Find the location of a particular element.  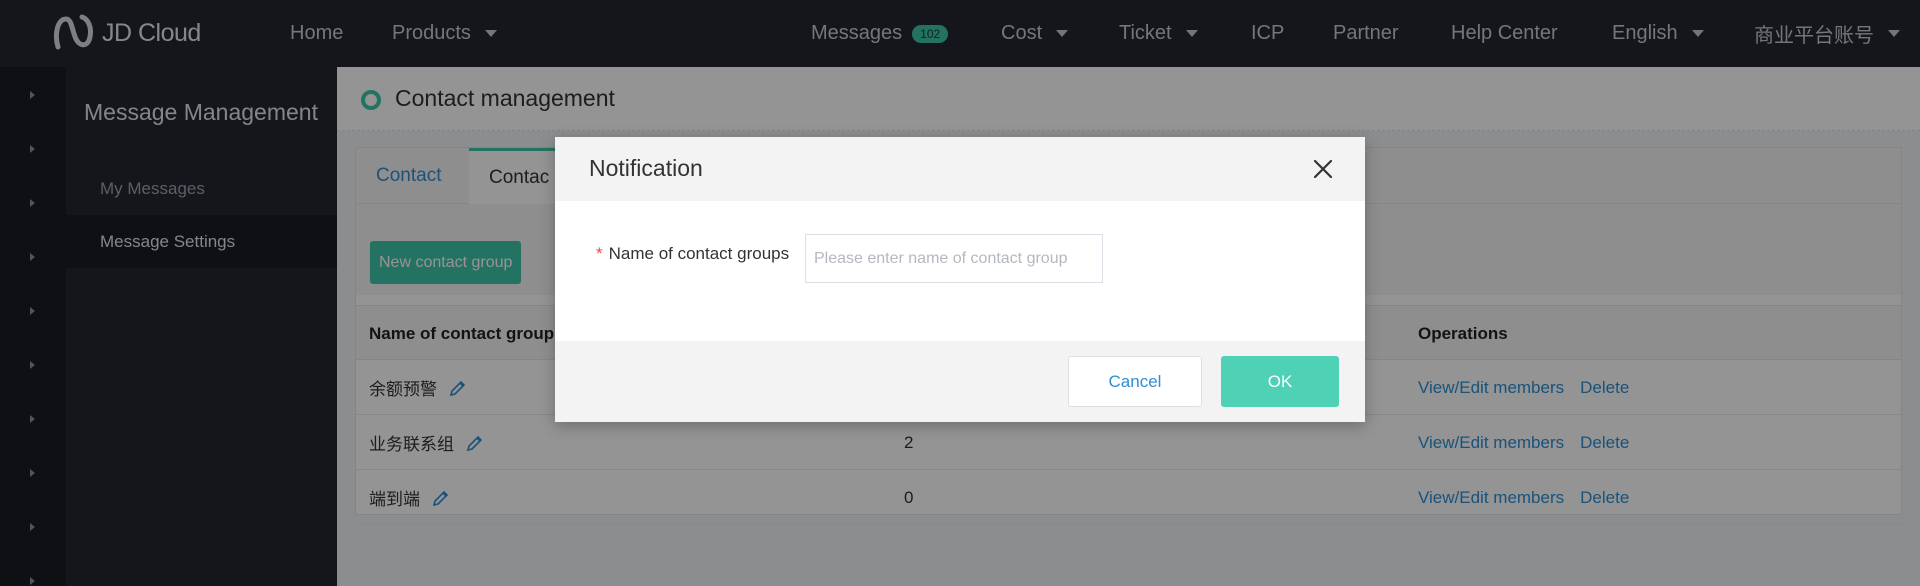

group-name-input is located at coordinates (954, 258).